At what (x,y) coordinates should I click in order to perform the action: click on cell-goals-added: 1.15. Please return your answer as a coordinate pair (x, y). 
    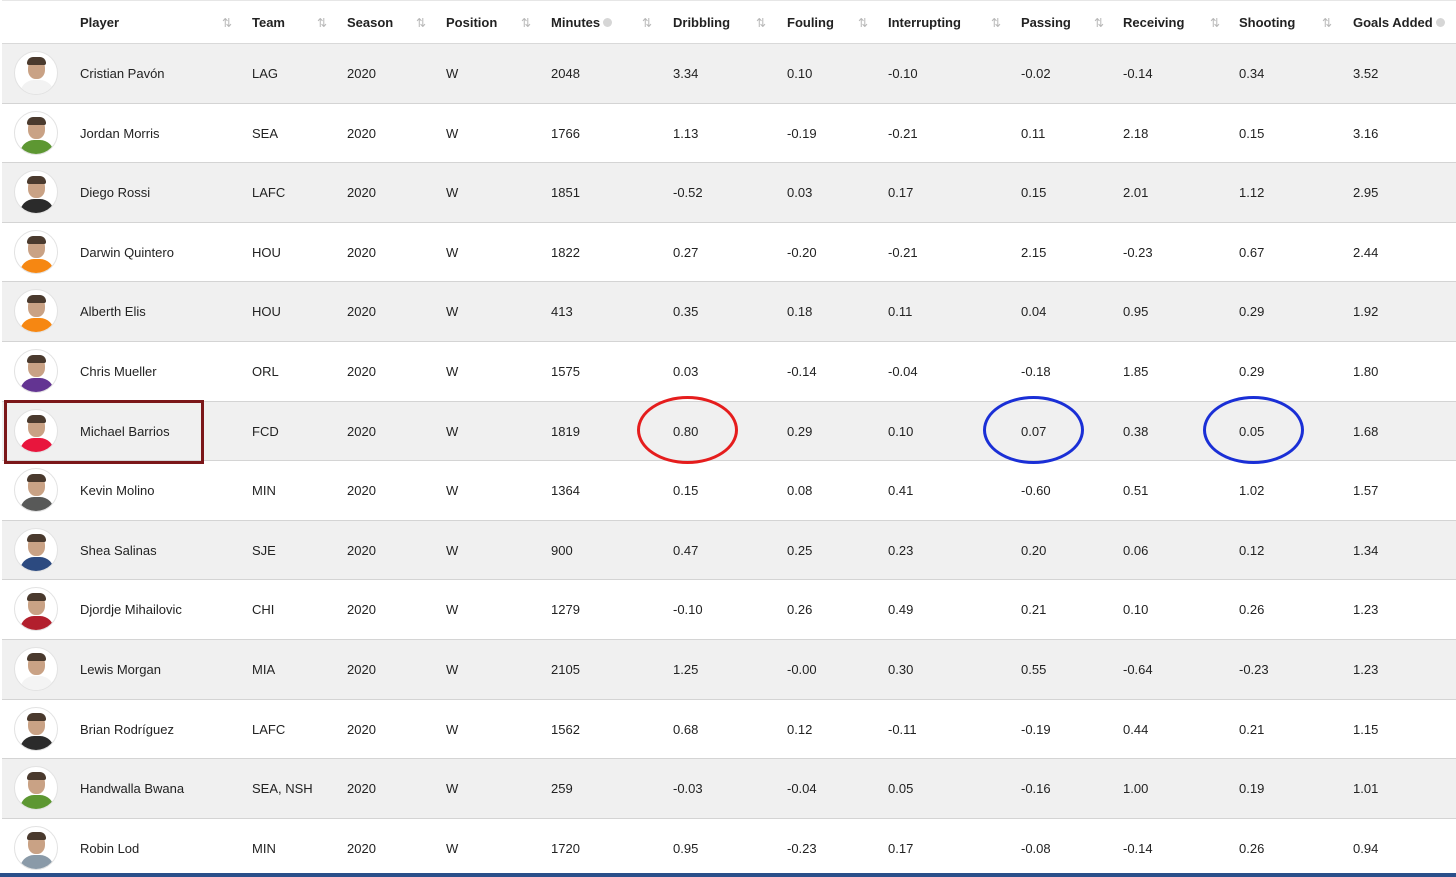
    Looking at the image, I should click on (1366, 729).